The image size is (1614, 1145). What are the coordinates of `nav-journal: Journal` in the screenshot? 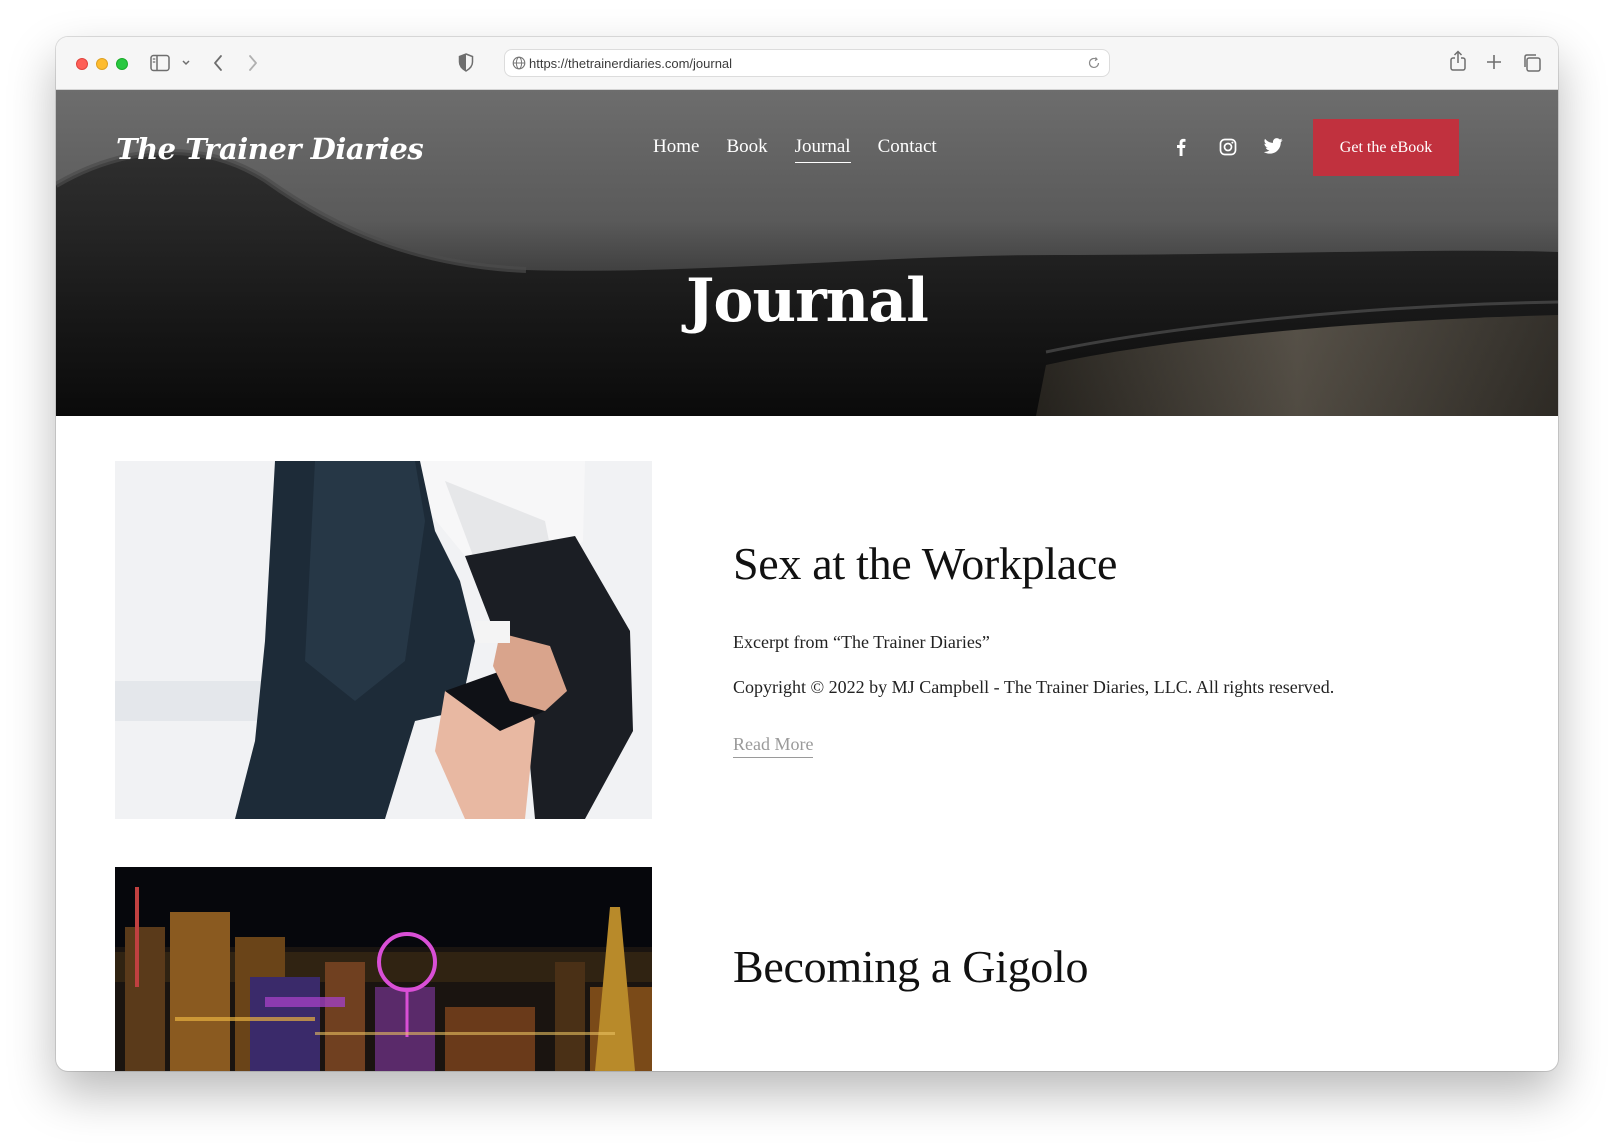 It's located at (822, 149).